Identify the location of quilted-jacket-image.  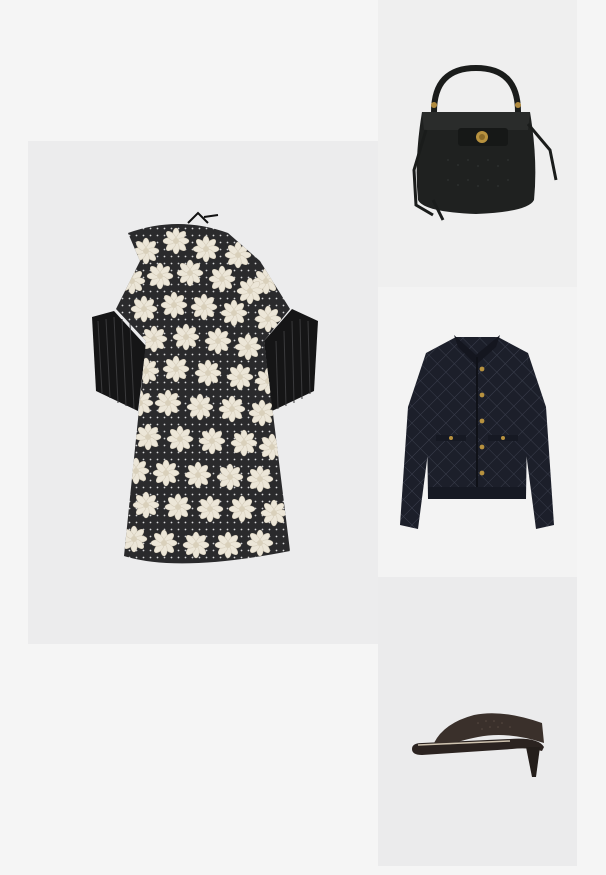
(477, 432).